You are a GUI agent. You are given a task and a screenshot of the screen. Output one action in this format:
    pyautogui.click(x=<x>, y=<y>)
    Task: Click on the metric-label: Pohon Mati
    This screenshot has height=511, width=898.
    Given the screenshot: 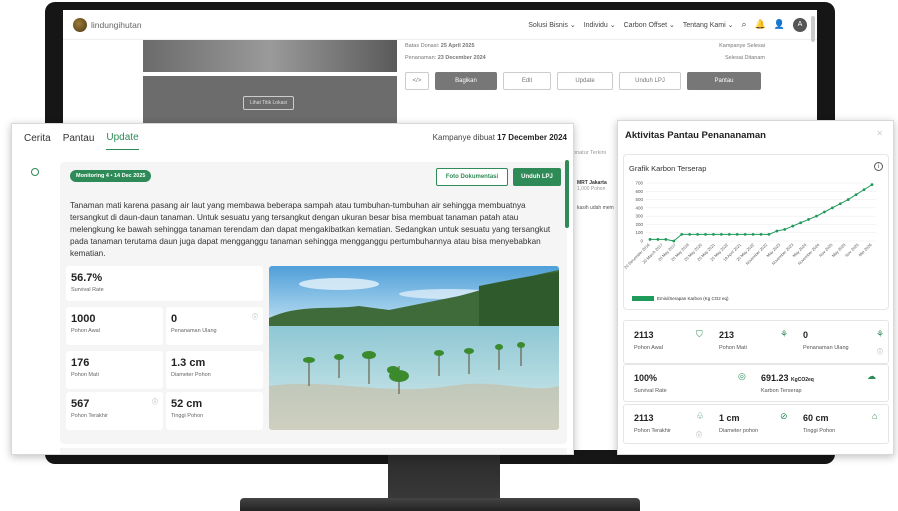 What is the action you would take?
    pyautogui.click(x=733, y=348)
    